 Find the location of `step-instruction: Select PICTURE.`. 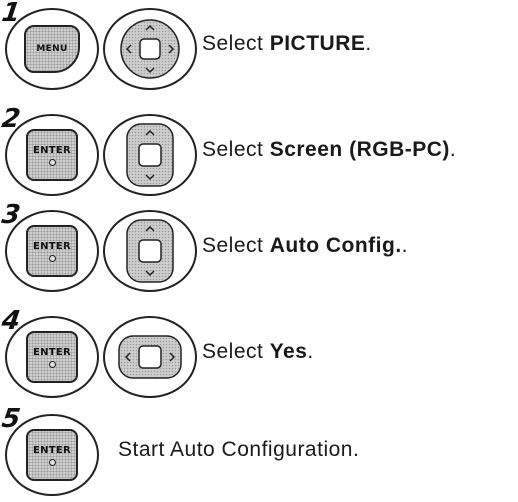

step-instruction: Select PICTURE. is located at coordinates (287, 44).